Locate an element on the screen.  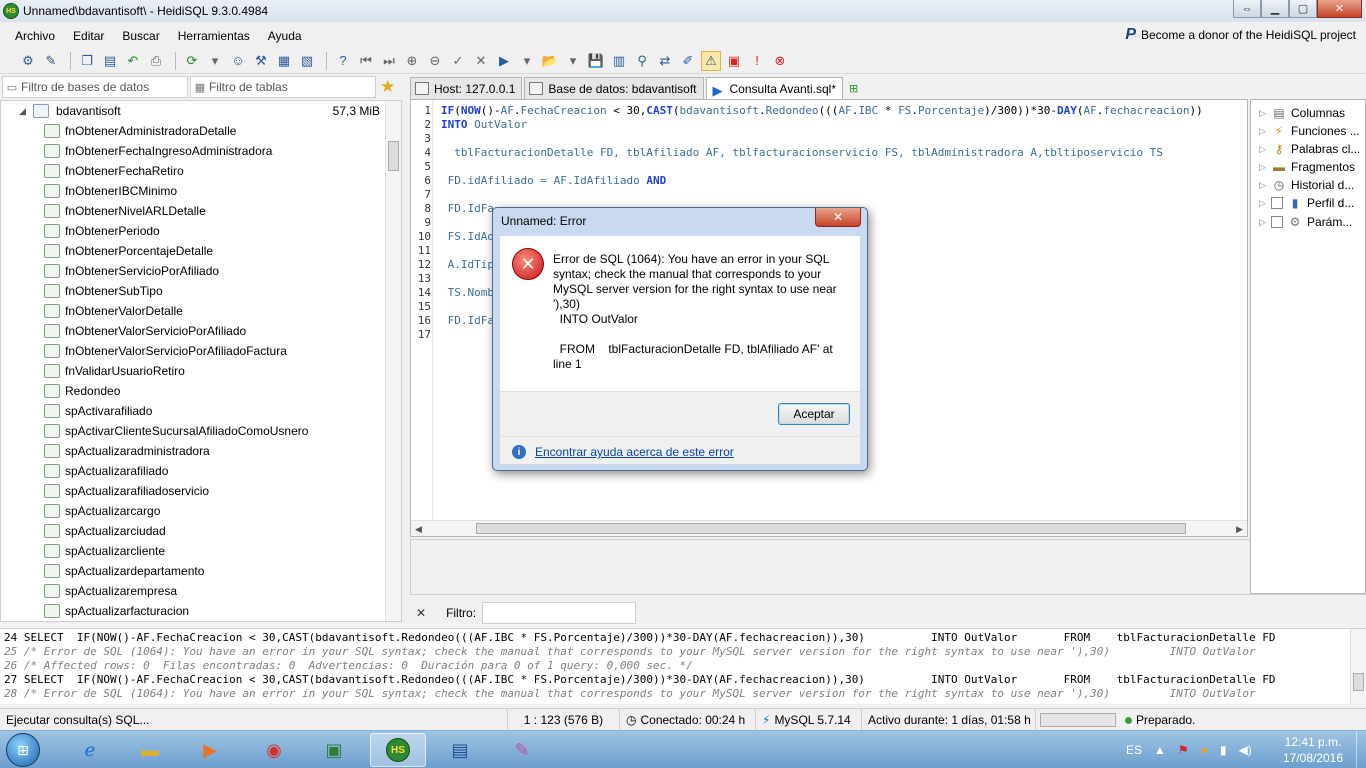
editor-horizontal-scrollbar: ◀ ▶ is located at coordinates (829, 528).